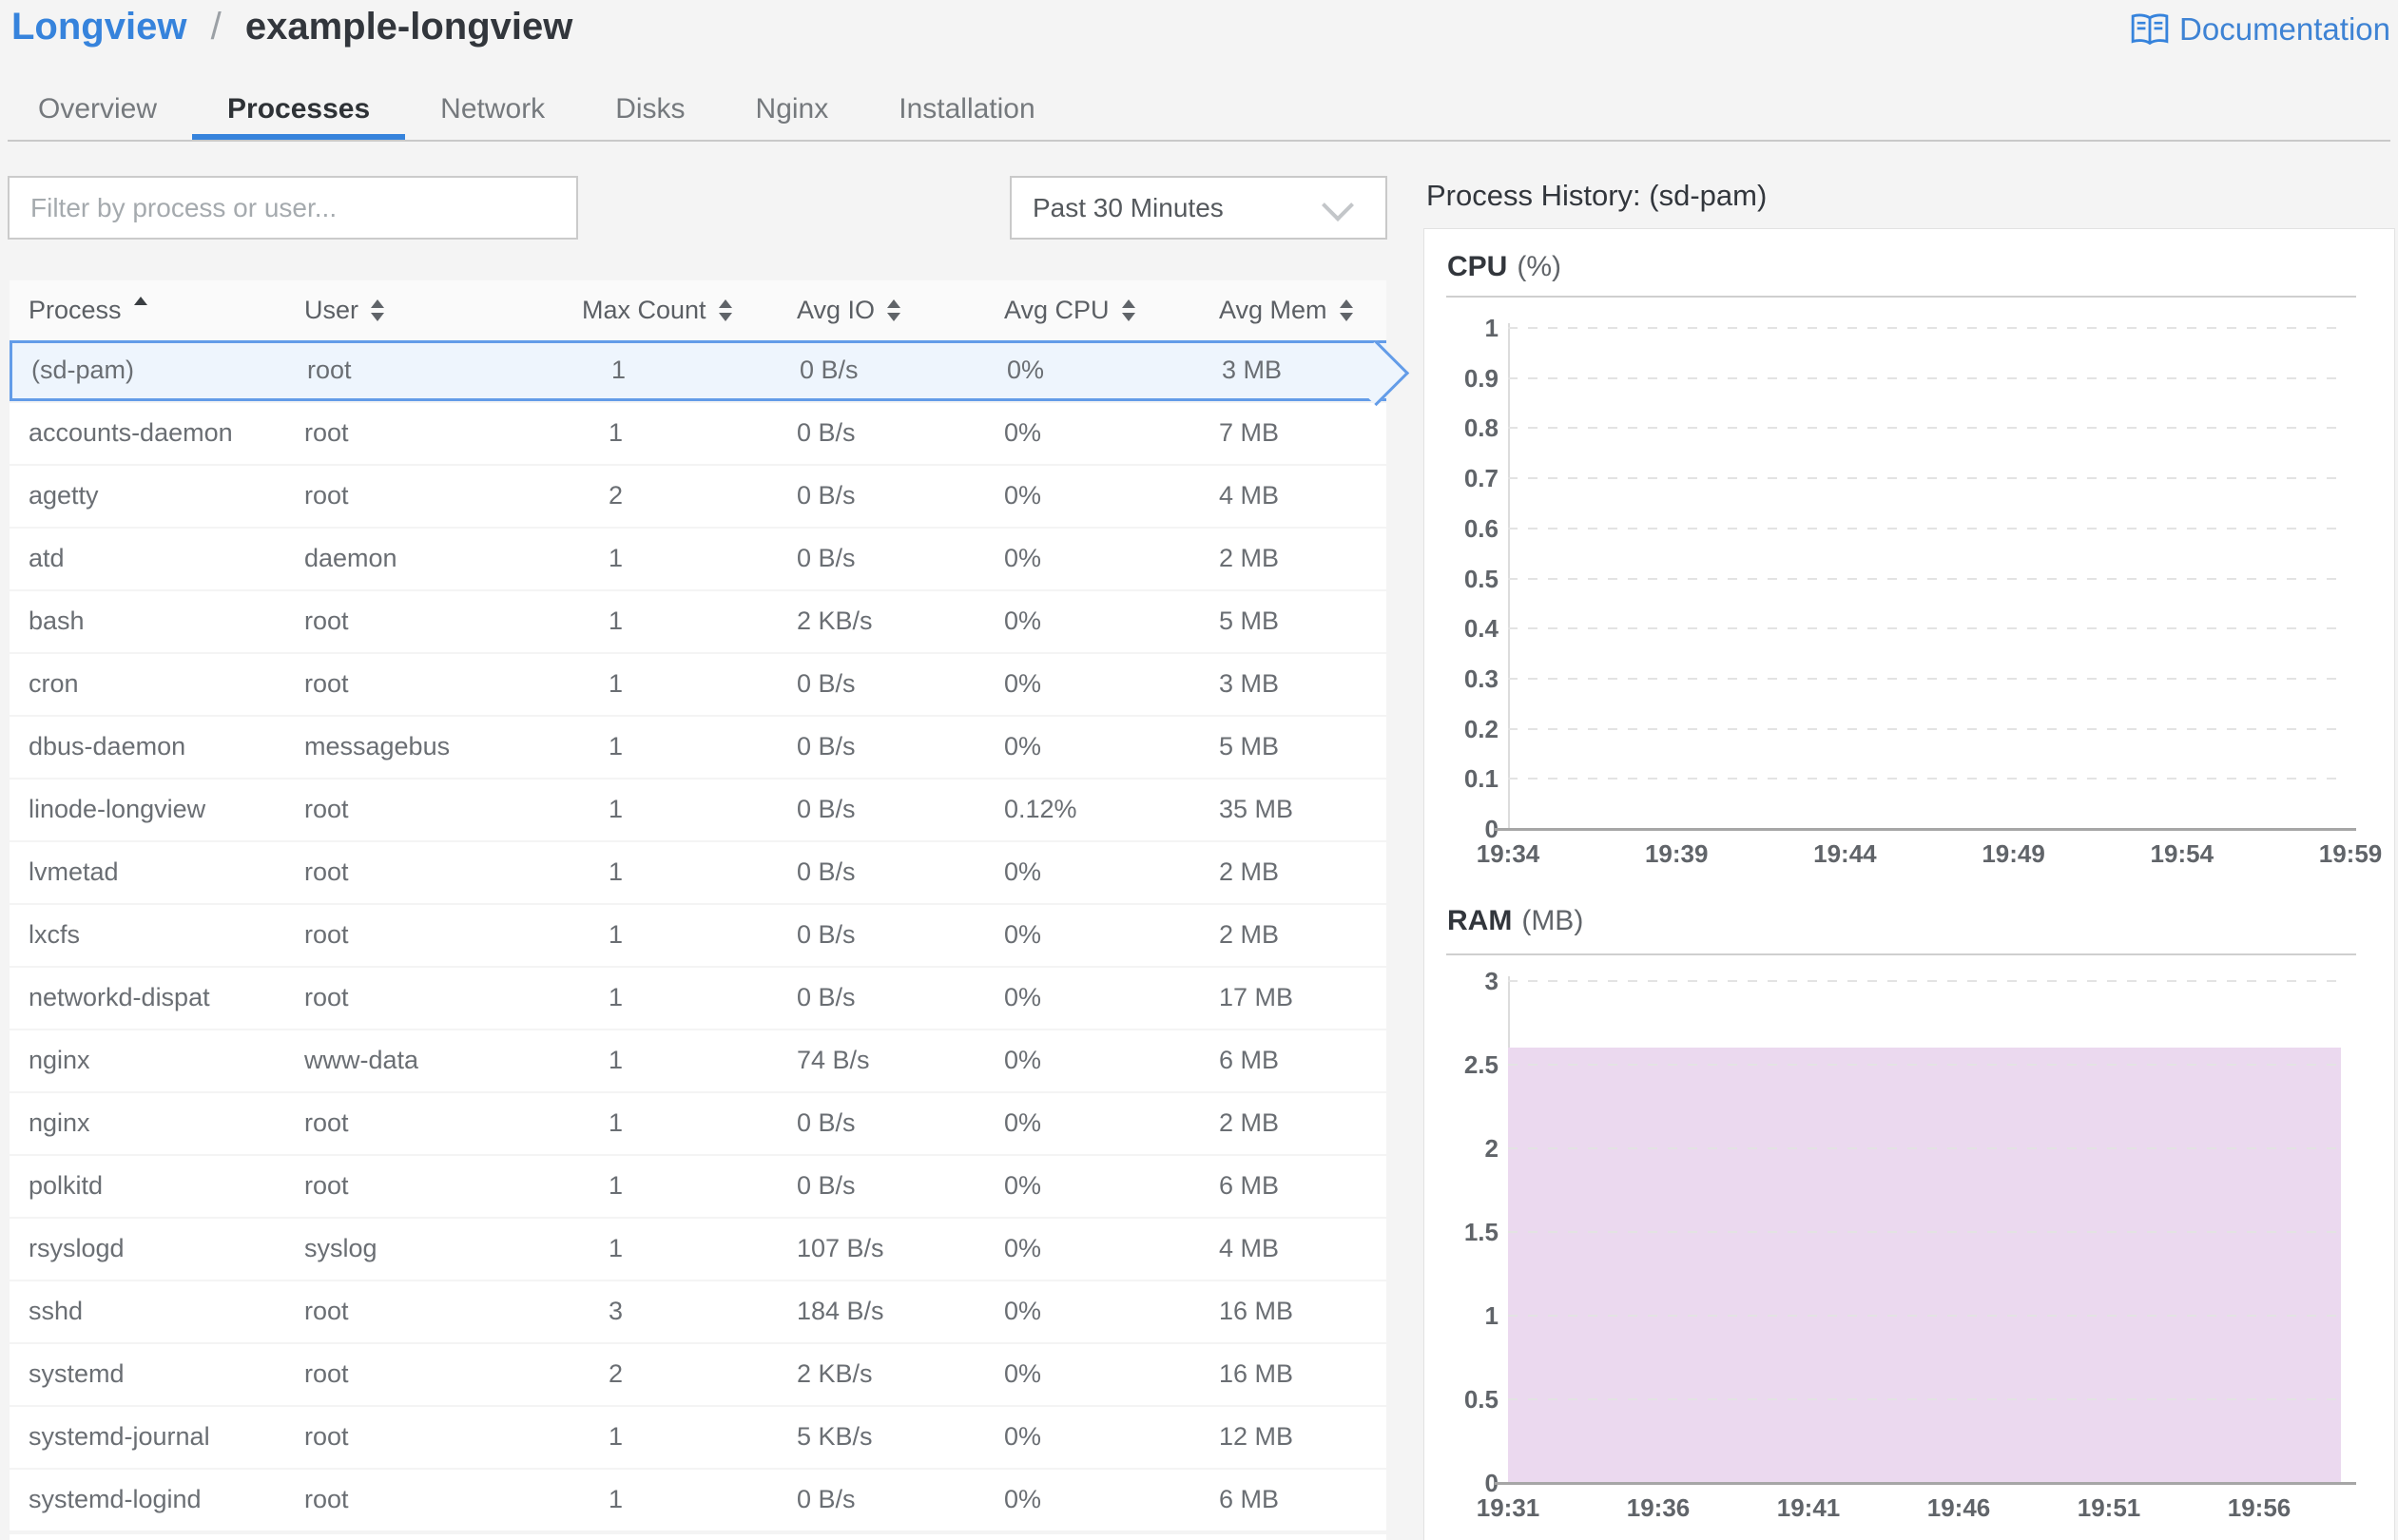  What do you see at coordinates (119, 997) in the screenshot?
I see `cell-process: networkd-dispat` at bounding box center [119, 997].